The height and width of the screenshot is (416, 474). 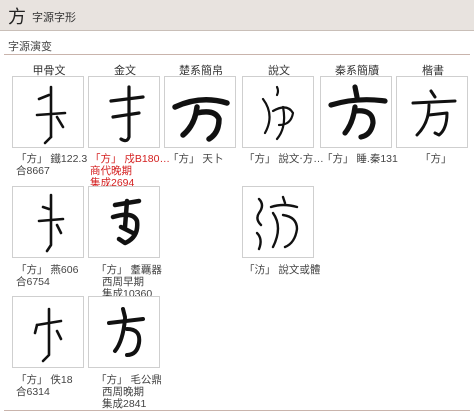 What do you see at coordinates (52, 159) in the screenshot?
I see `caption-line: 「方」 鐵122.3` at bounding box center [52, 159].